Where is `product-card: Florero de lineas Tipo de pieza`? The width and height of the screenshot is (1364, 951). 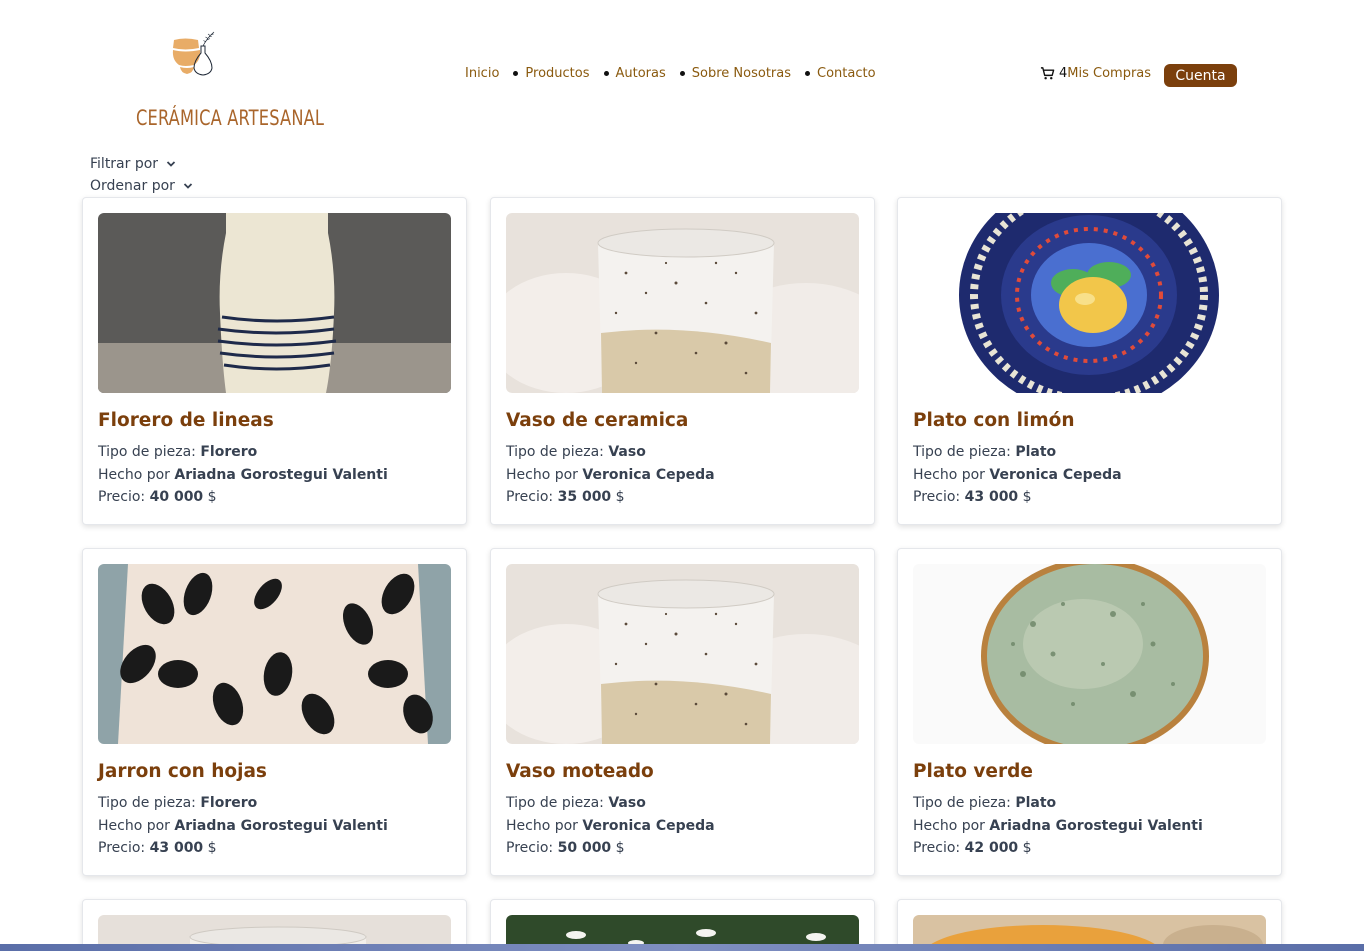
product-card: Florero de lineas Tipo de pieza is located at coordinates (274, 361).